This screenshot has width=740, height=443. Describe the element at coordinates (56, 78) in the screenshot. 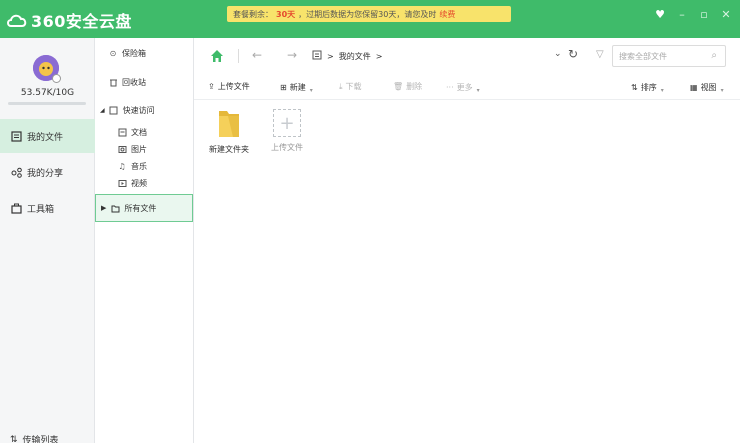

I see `settings-badge-icon` at that location.